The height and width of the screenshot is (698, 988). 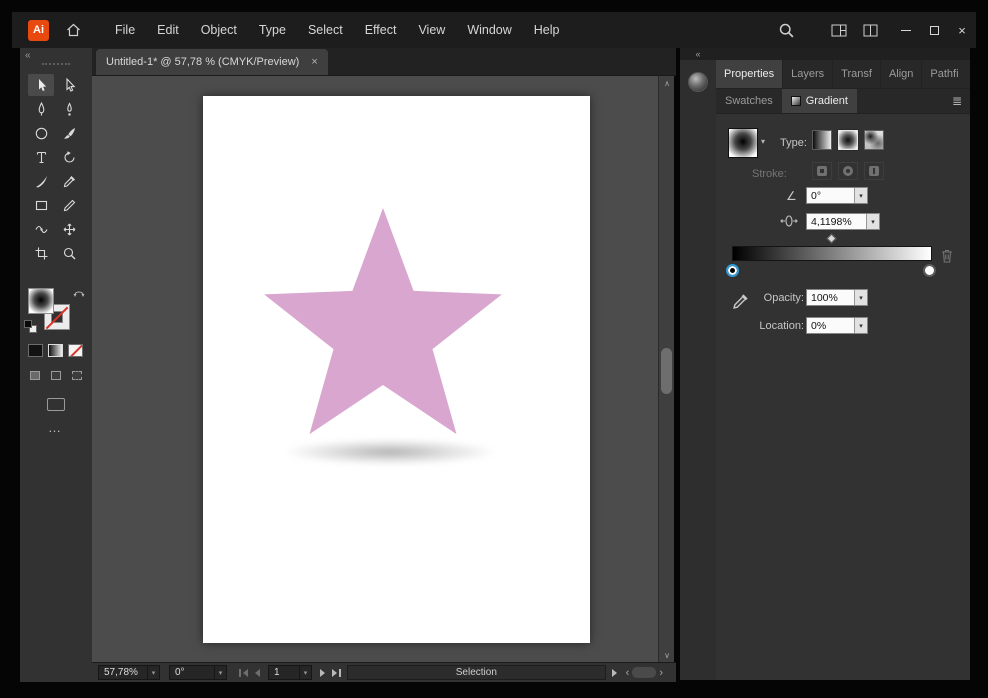 What do you see at coordinates (153, 672) in the screenshot?
I see `zoom-chevron-icon: ▾` at bounding box center [153, 672].